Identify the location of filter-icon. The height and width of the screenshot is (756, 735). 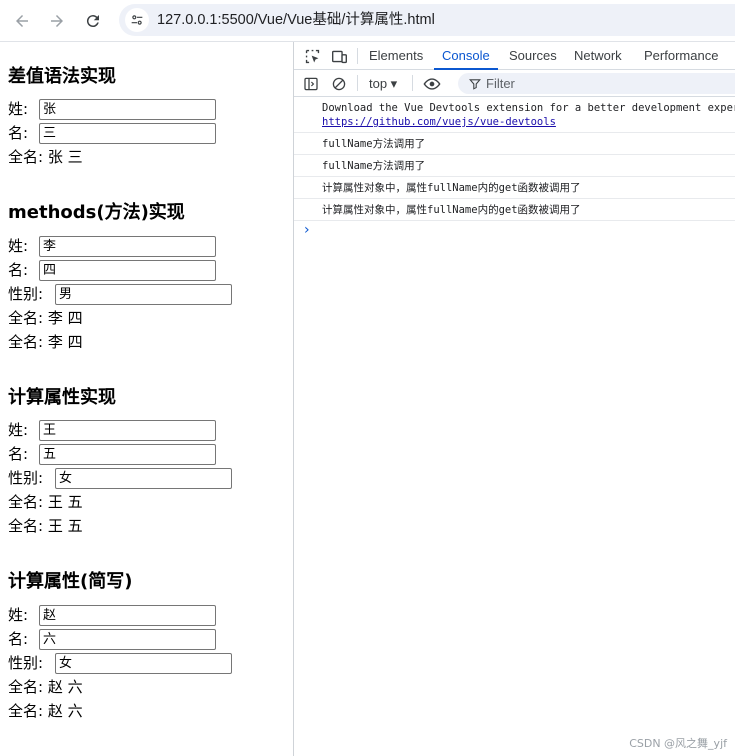
(475, 84).